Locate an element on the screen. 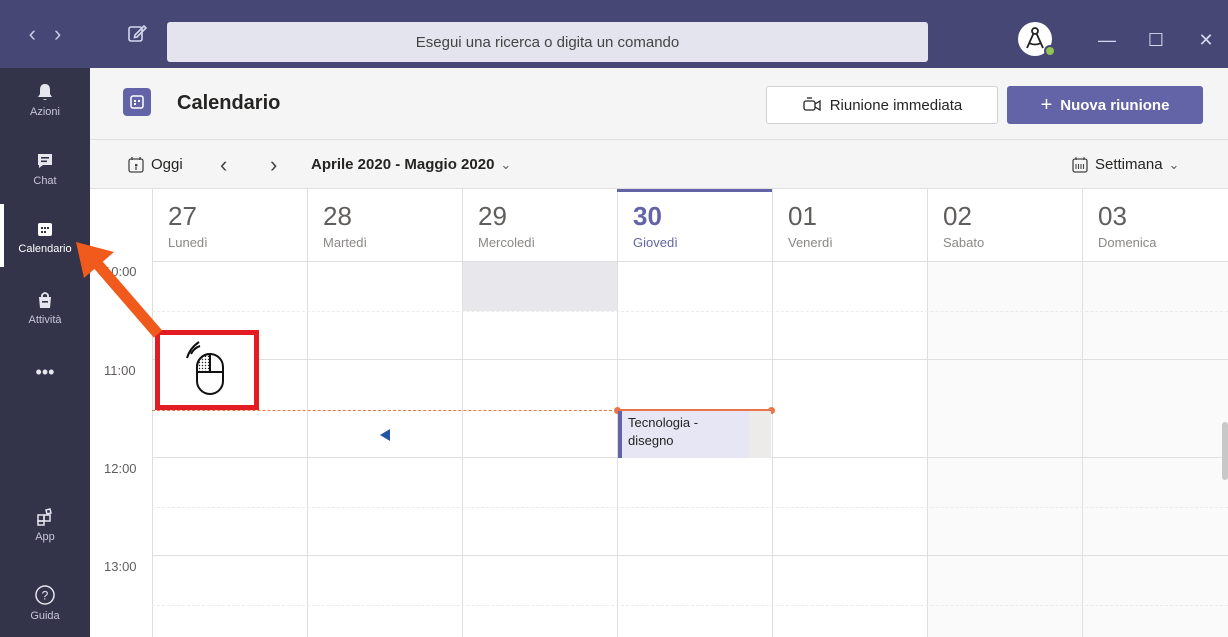 This screenshot has width=1228, height=637. help-icon: ? is located at coordinates (45, 595).